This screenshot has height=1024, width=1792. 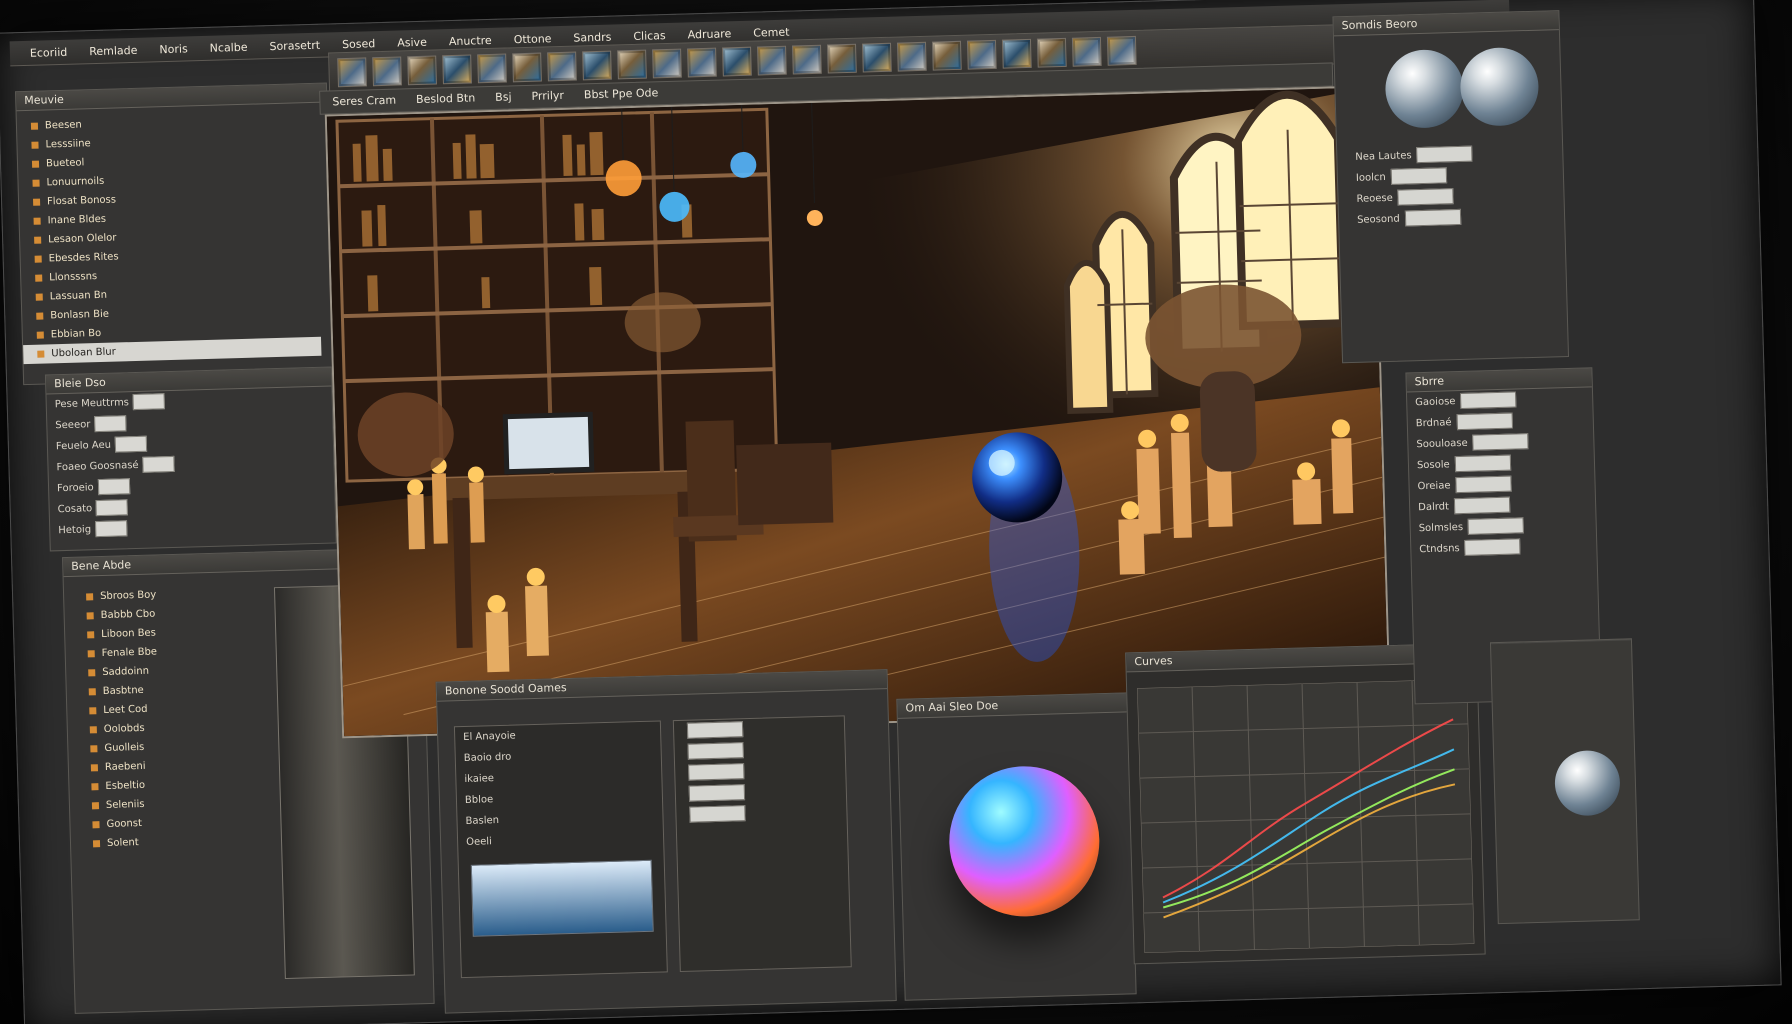 What do you see at coordinates (533, 39) in the screenshot?
I see `menu-item-ottone: Ottone` at bounding box center [533, 39].